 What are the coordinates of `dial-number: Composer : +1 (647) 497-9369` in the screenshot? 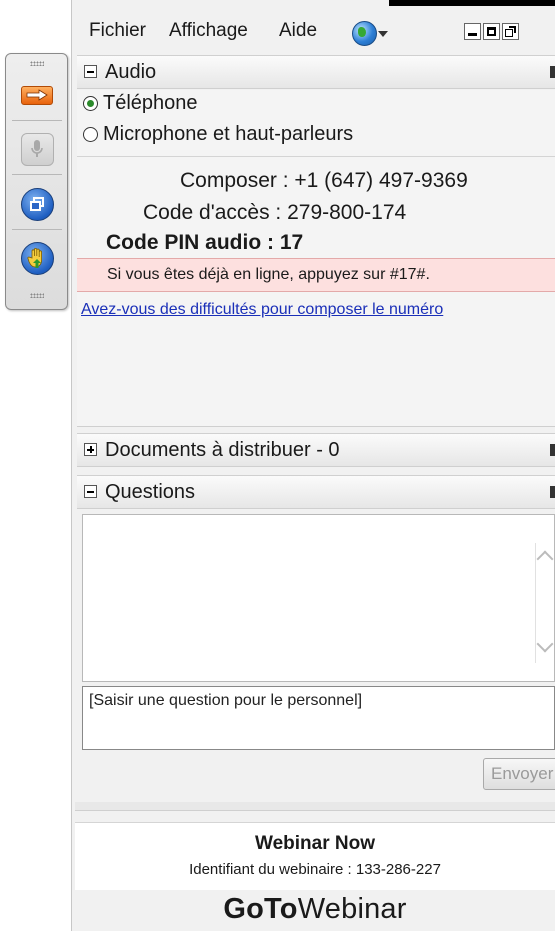 It's located at (324, 180).